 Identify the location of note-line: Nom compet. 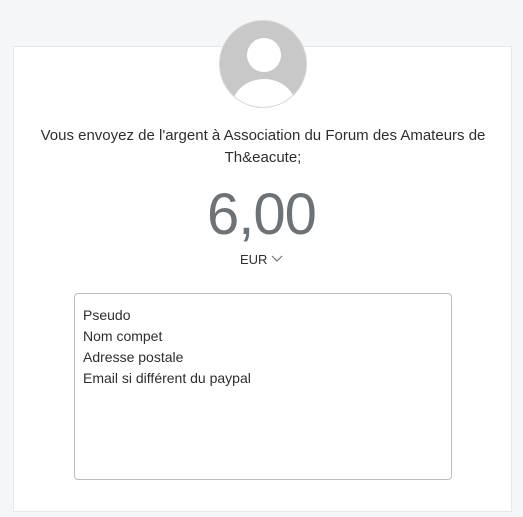
(123, 336).